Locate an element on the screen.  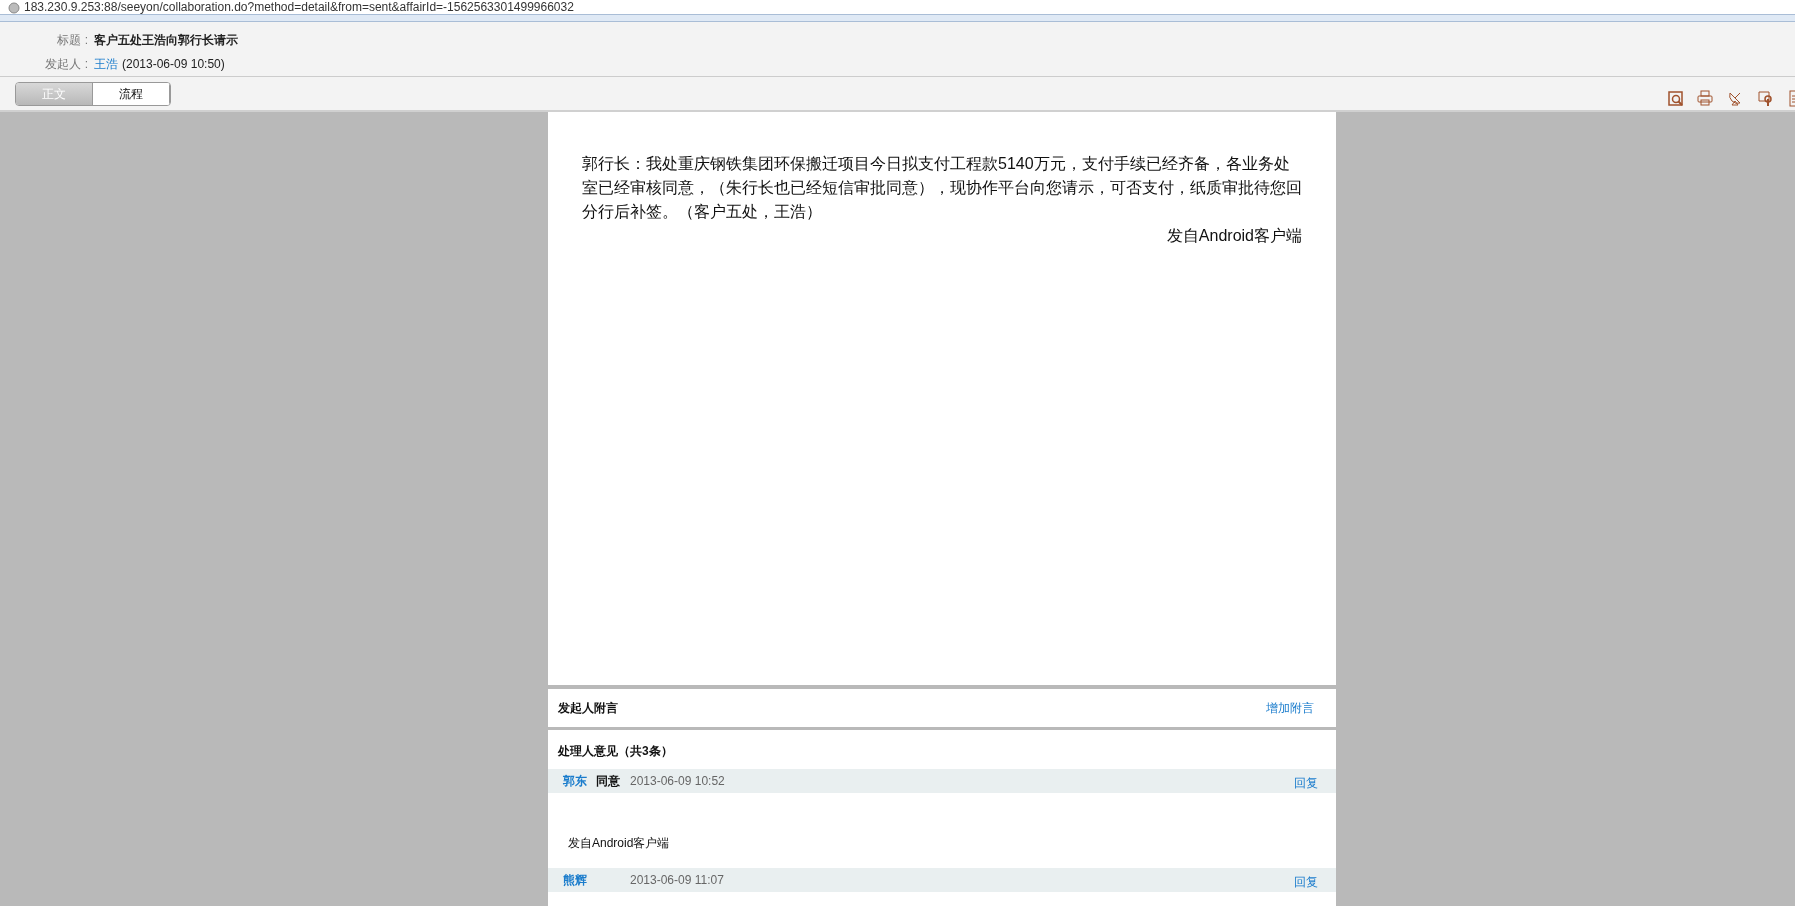
sender-note-heading: 发起人附言 is located at coordinates (588, 708).